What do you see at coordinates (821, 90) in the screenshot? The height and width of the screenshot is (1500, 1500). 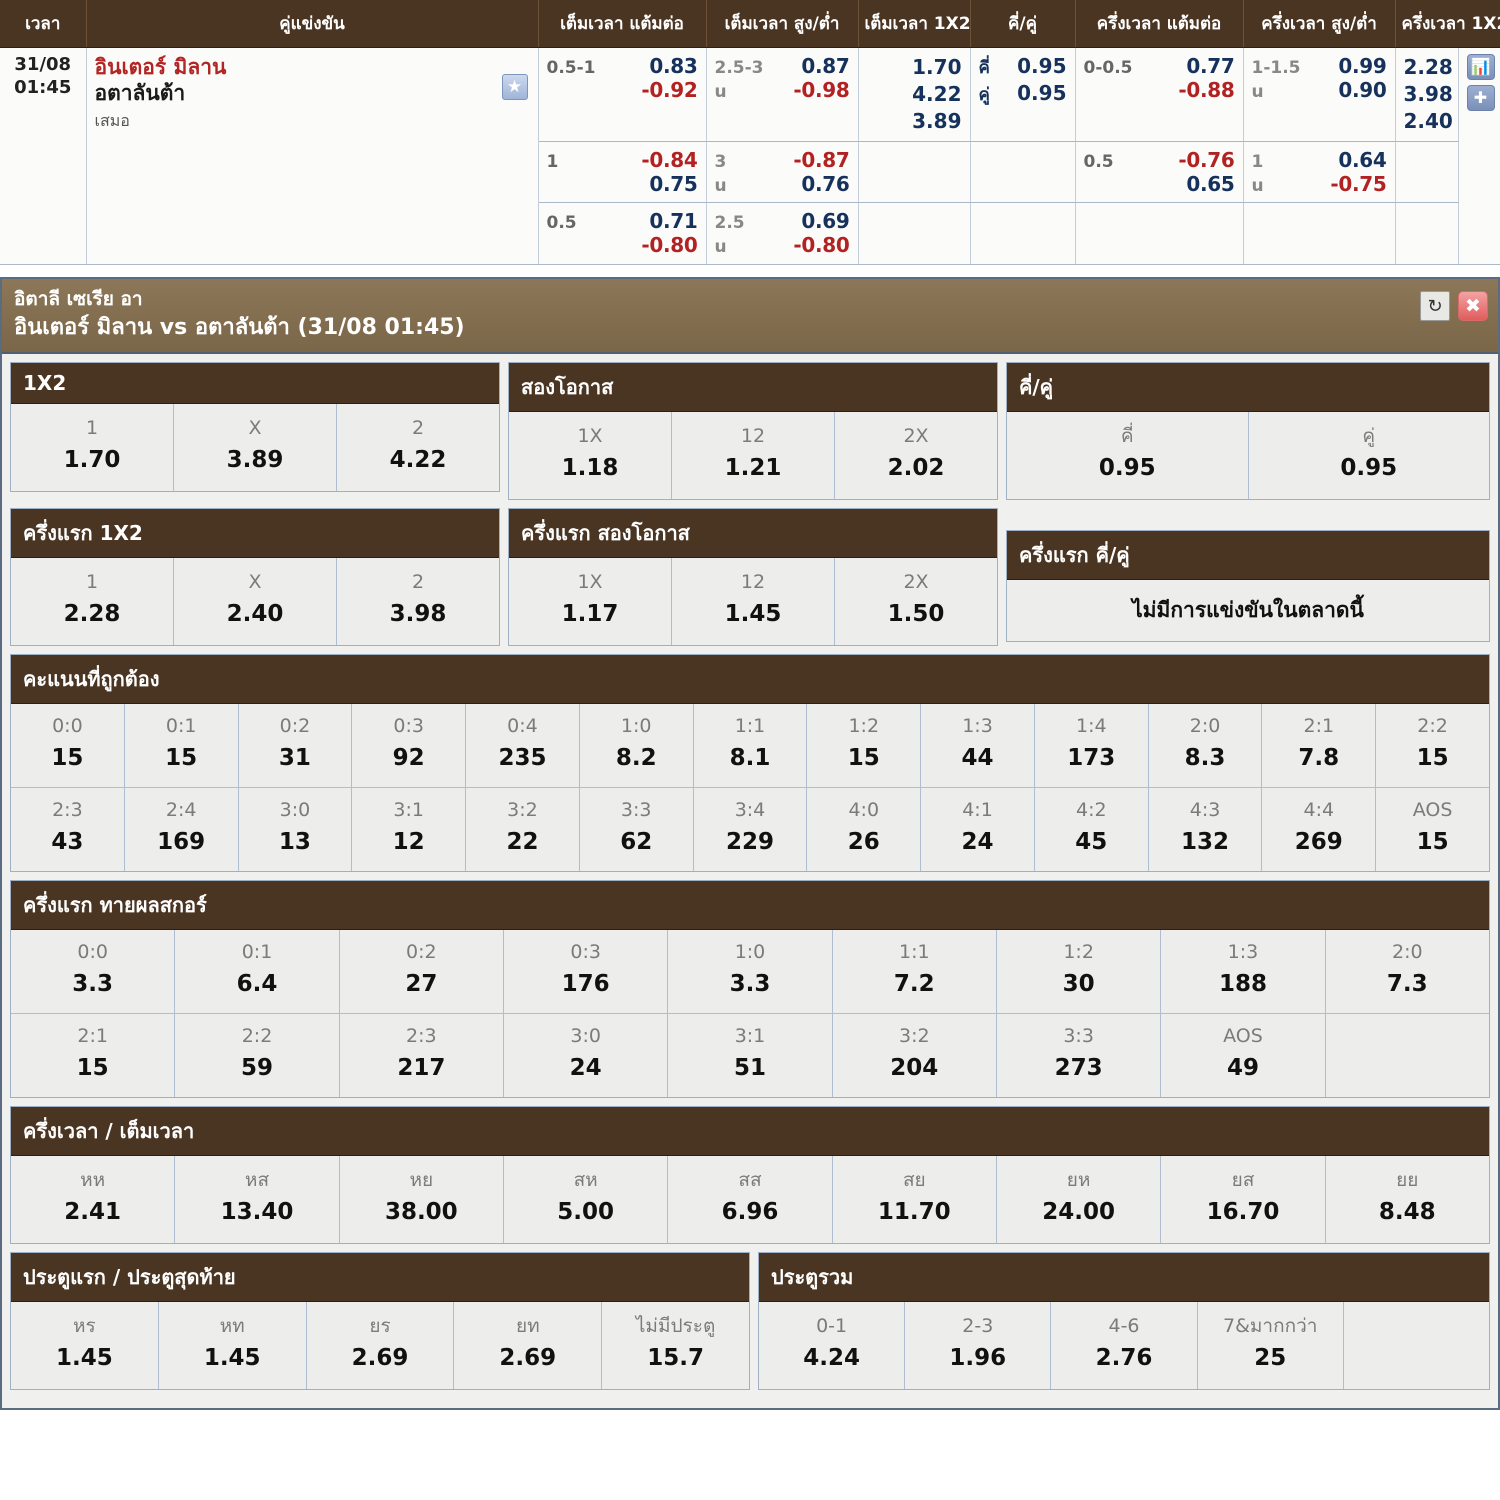 I see `ft-under-odd: -0.98` at bounding box center [821, 90].